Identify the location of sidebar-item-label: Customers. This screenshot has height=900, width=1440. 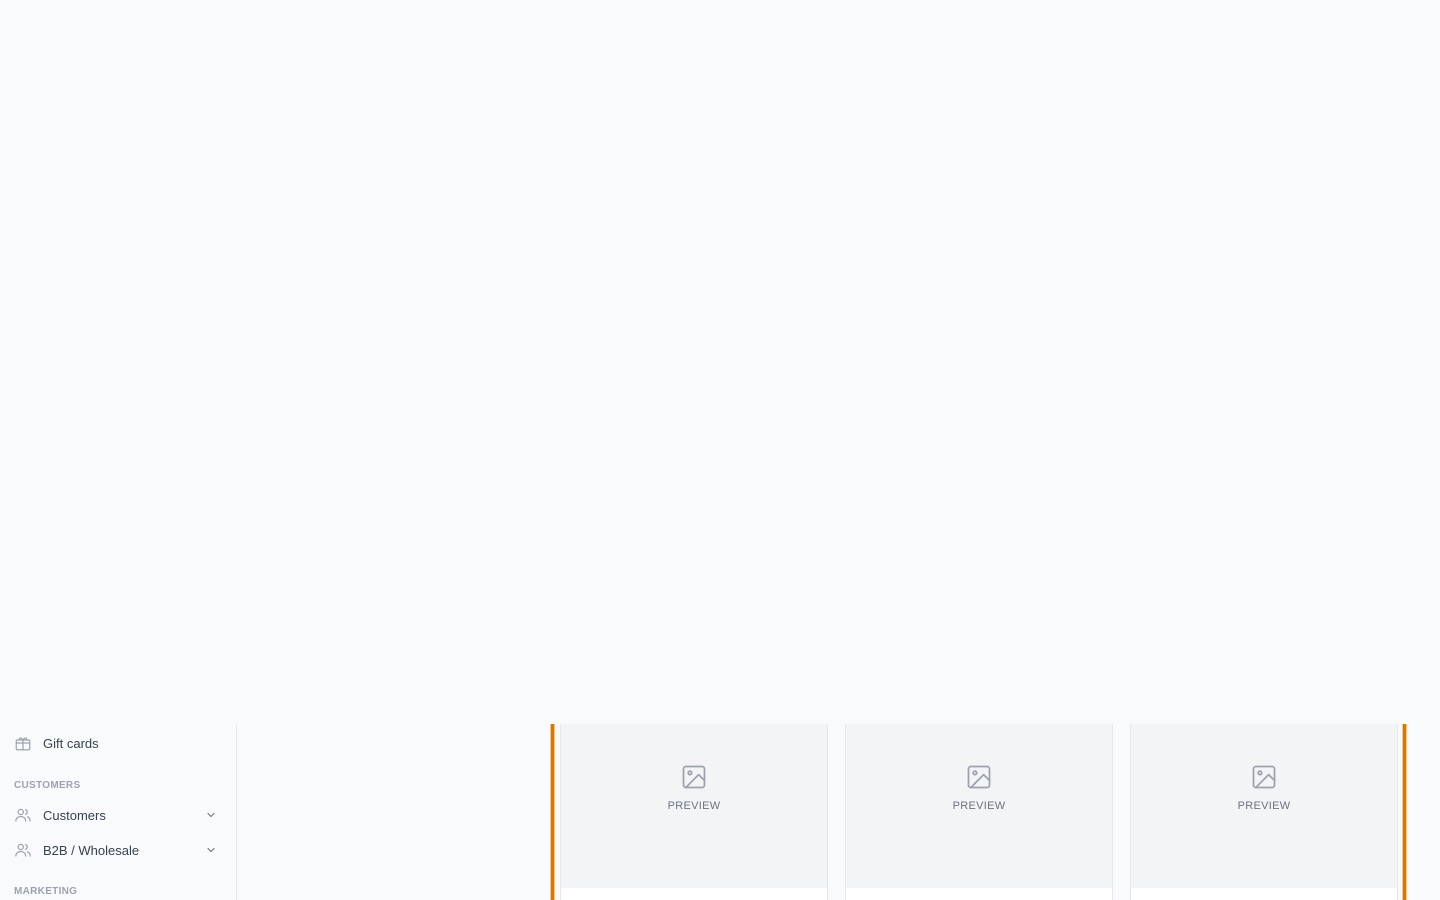
(74, 815).